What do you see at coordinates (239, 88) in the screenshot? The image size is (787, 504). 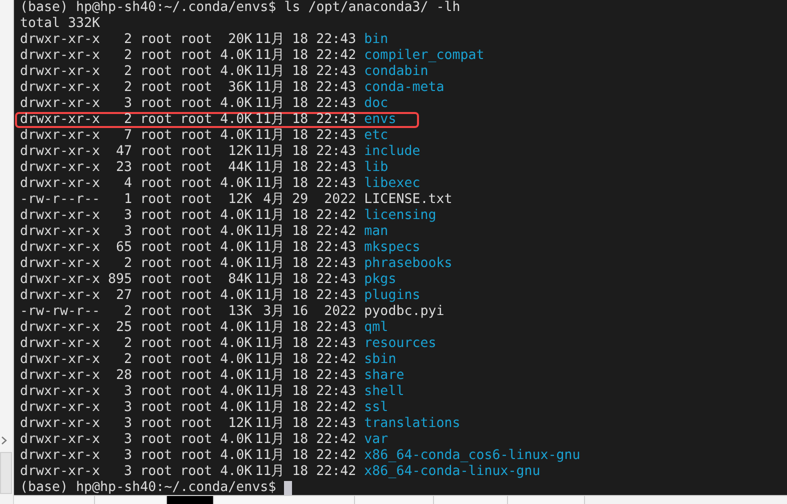 I see `file-size: 36K` at bounding box center [239, 88].